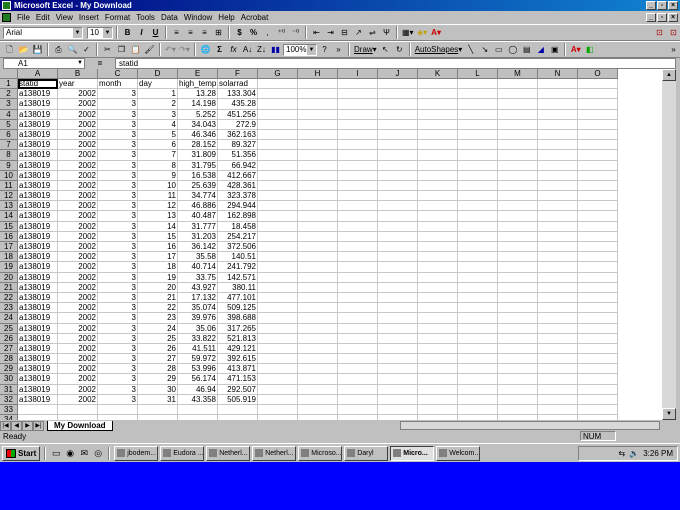 The height and width of the screenshot is (510, 680). Describe the element at coordinates (238, 104) in the screenshot. I see `cell: 435.28` at that location.